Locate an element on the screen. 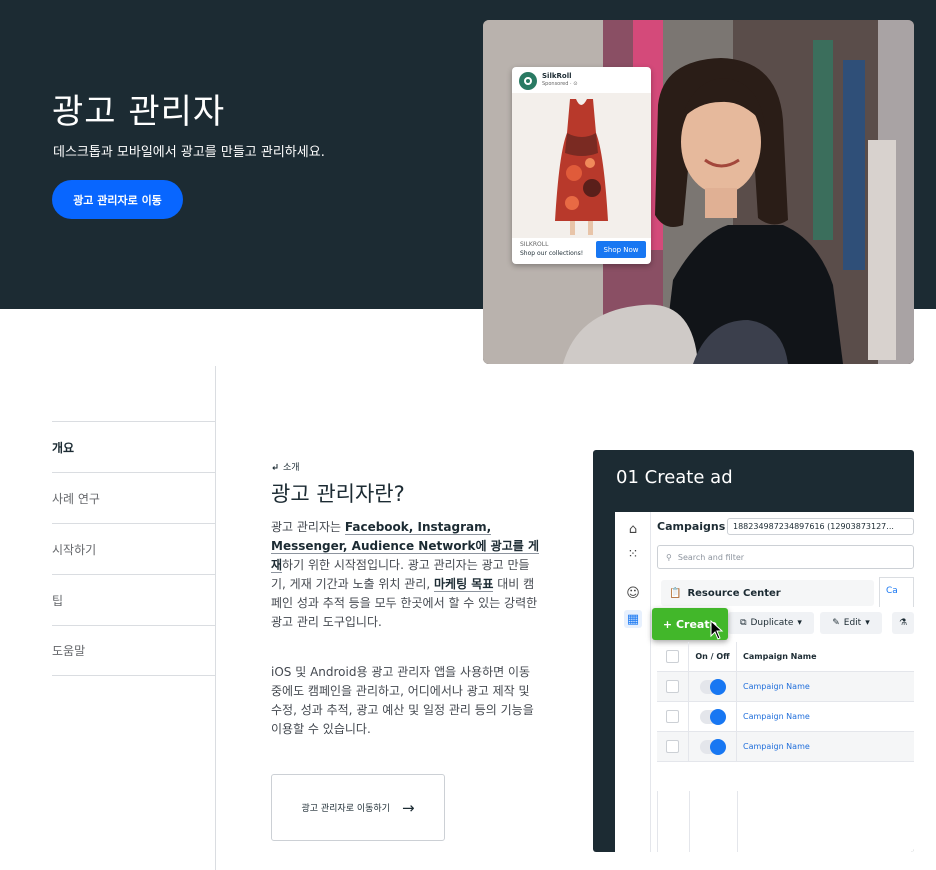 The width and height of the screenshot is (936, 870). ab-test-icon: ⚗ is located at coordinates (903, 623).